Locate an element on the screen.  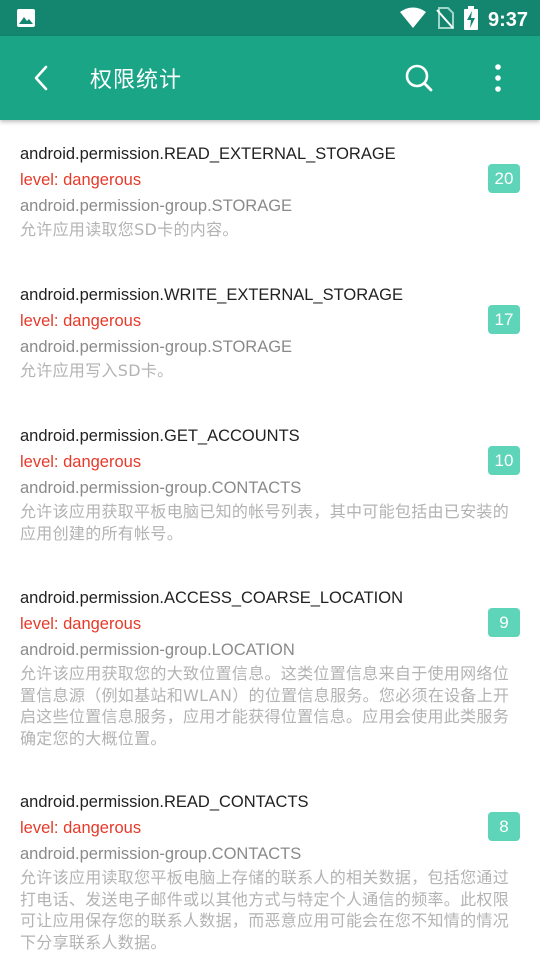
status-icons: 9:37 is located at coordinates (463, 20).